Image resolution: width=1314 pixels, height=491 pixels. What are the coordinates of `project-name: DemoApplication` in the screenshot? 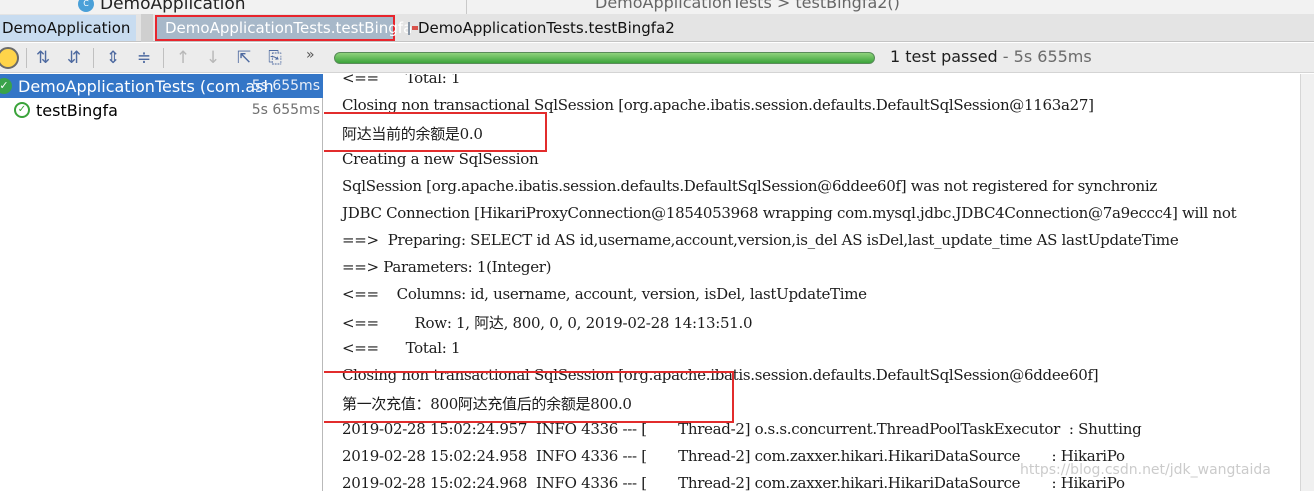 It's located at (173, 7).